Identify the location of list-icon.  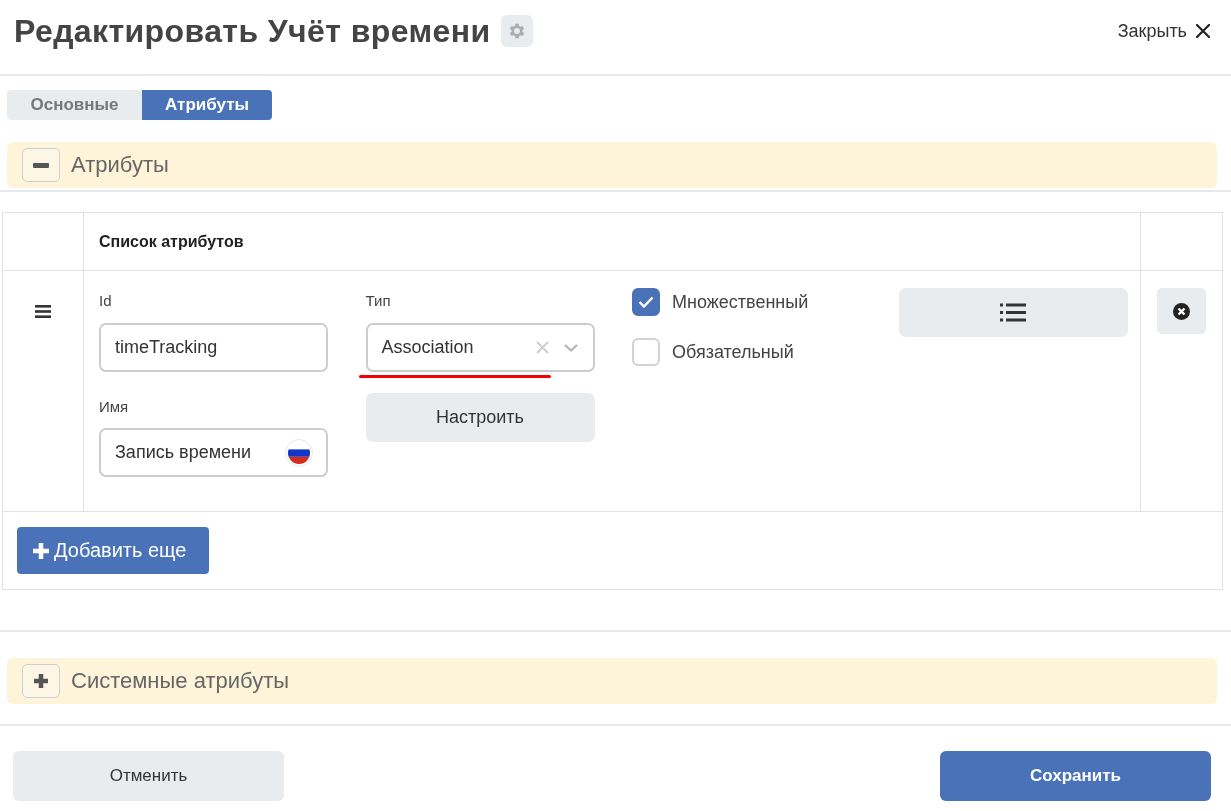
(1013, 312).